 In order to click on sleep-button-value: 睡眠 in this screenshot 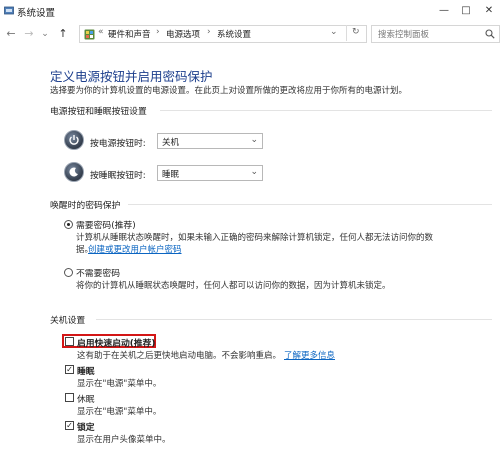, I will do `click(171, 175)`.